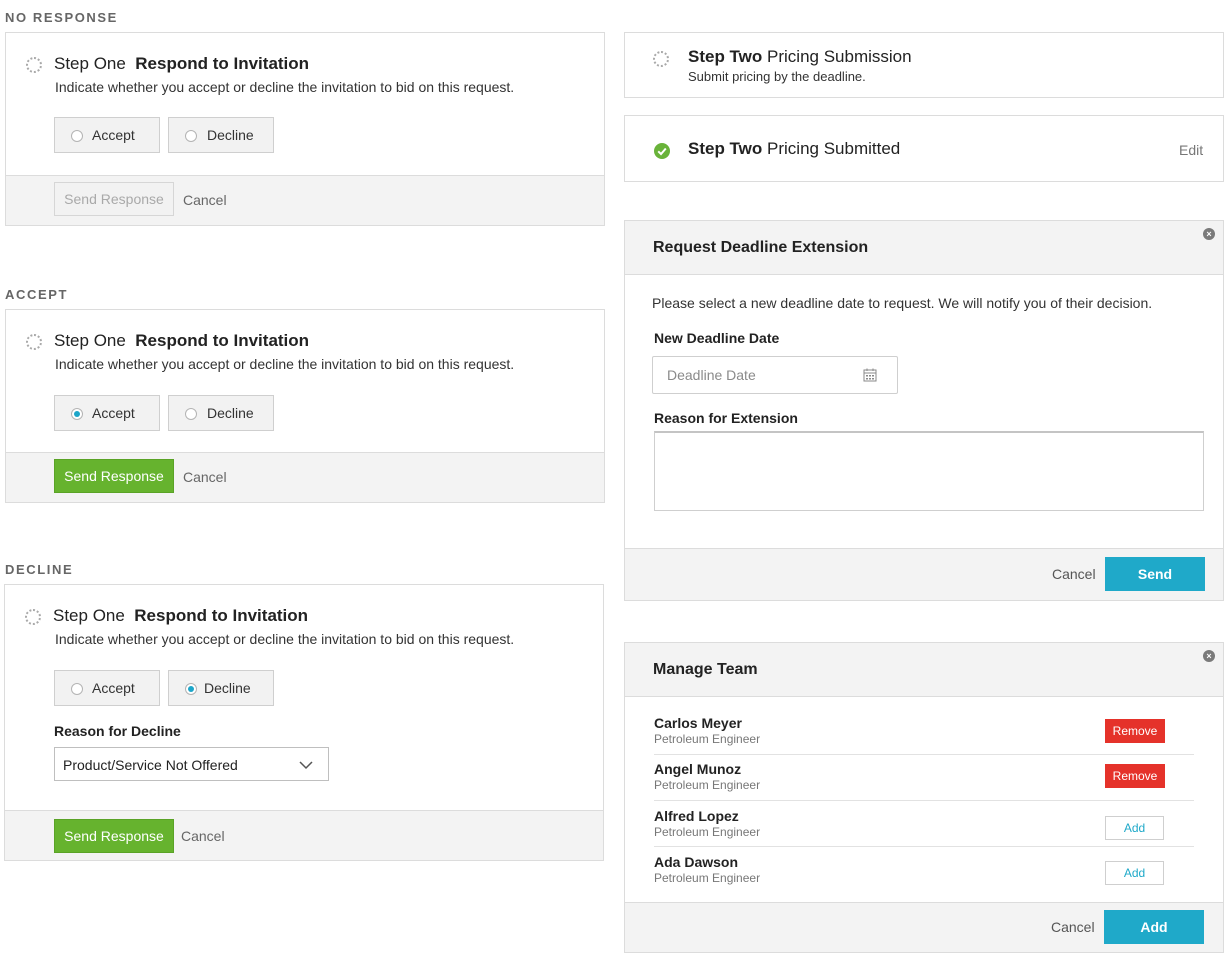  What do you see at coordinates (929, 471) in the screenshot?
I see `reason-for-extension-textarea` at bounding box center [929, 471].